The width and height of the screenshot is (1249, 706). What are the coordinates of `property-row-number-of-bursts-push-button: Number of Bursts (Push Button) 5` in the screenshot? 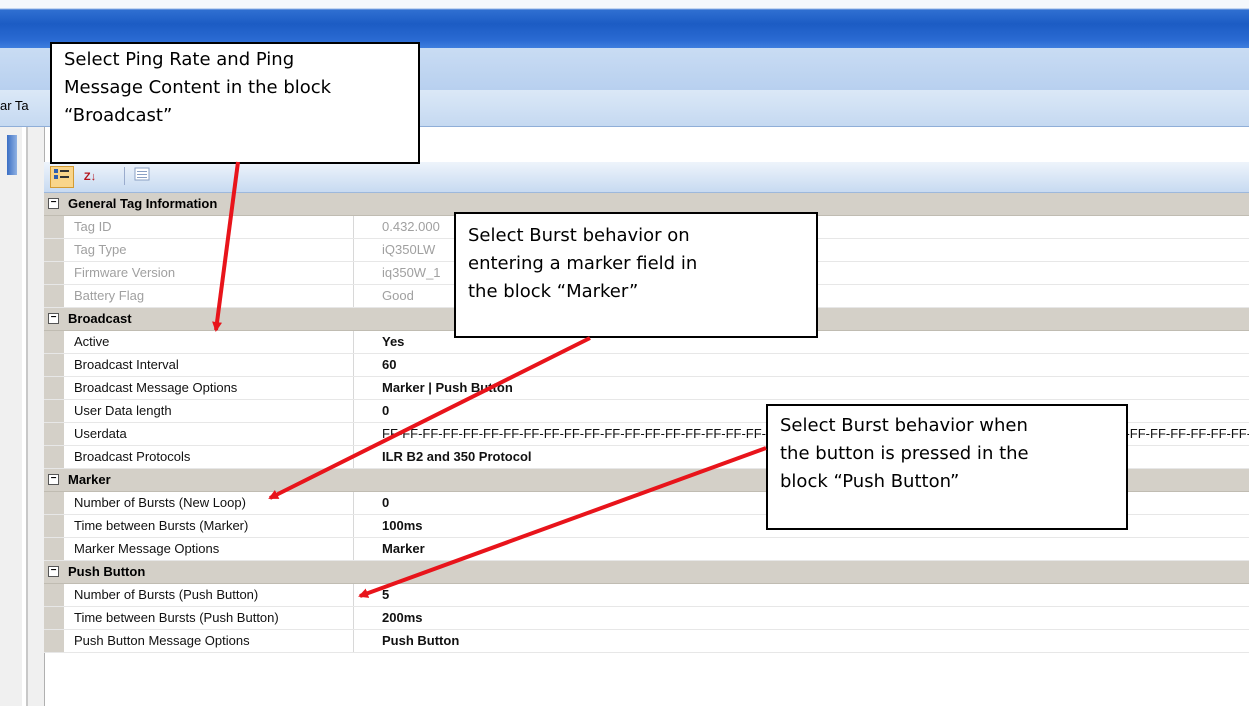 It's located at (646, 595).